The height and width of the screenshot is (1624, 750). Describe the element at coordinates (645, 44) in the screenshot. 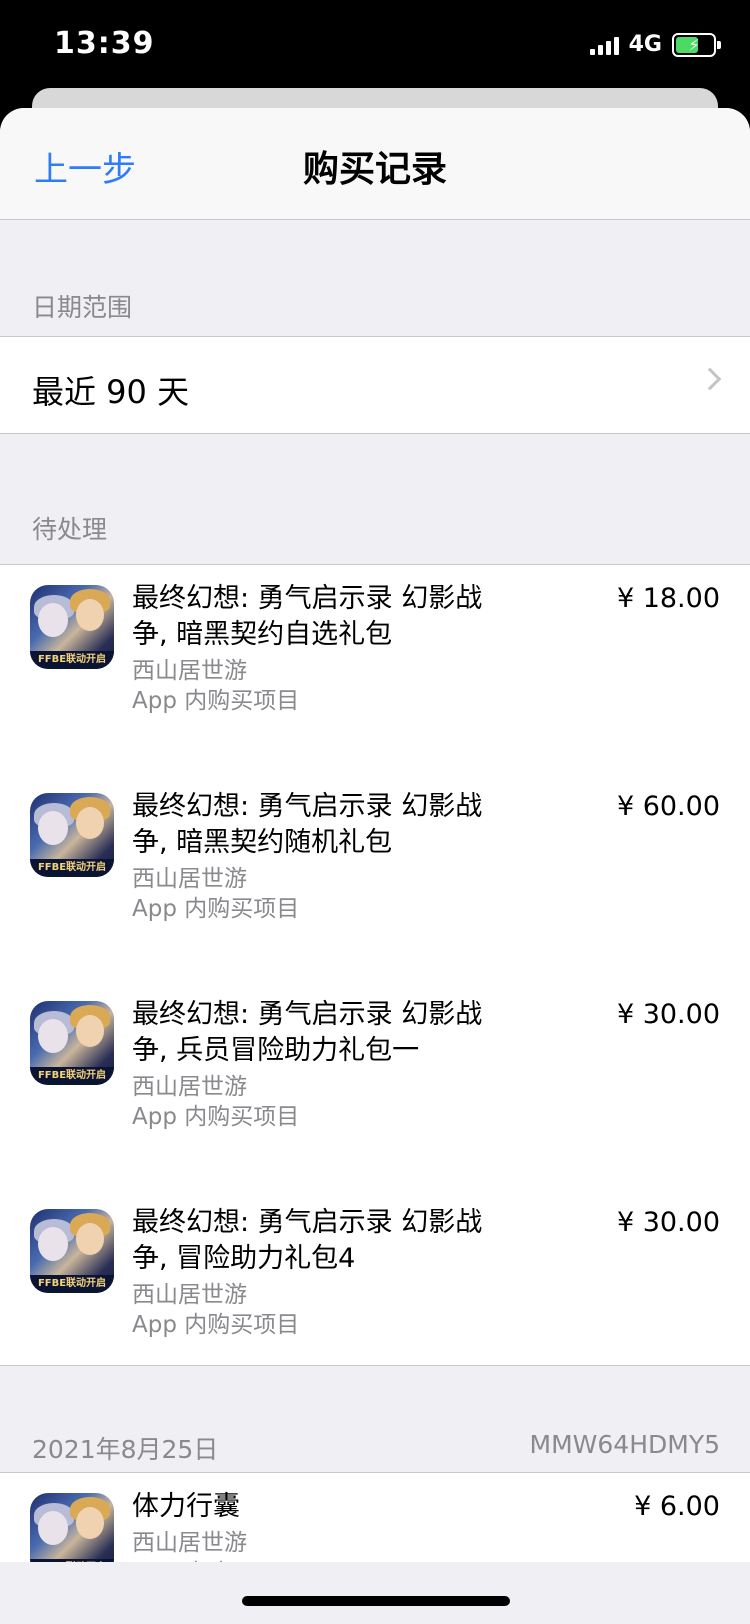

I see `network-label: 4G` at that location.